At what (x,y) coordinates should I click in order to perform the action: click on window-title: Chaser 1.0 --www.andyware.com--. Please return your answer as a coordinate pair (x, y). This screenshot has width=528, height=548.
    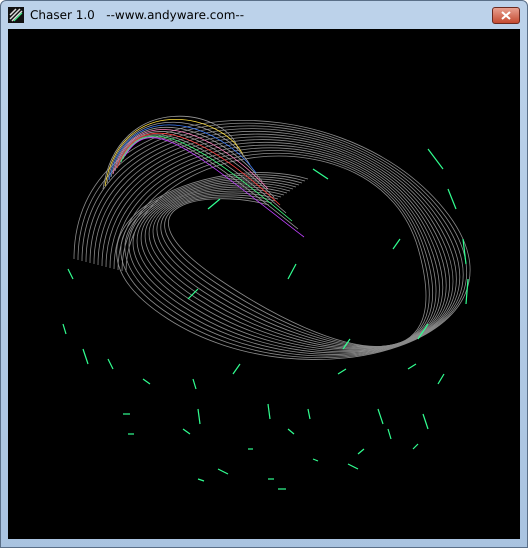
    Looking at the image, I should click on (137, 15).